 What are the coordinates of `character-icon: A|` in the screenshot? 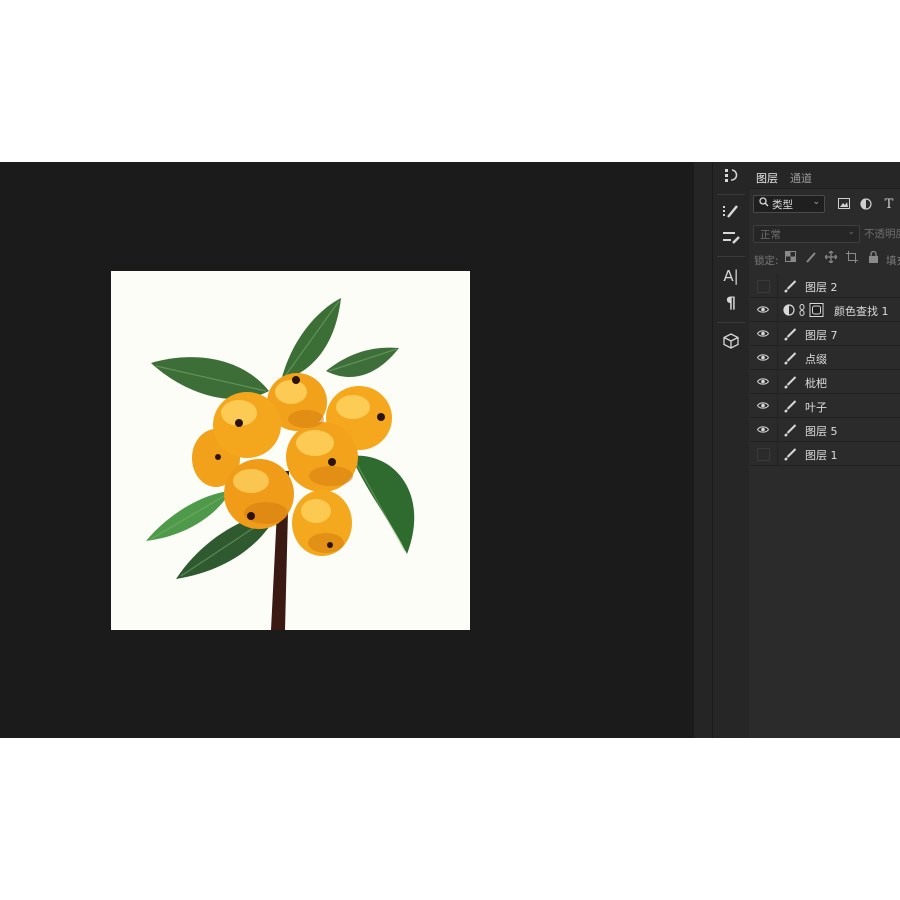 It's located at (731, 276).